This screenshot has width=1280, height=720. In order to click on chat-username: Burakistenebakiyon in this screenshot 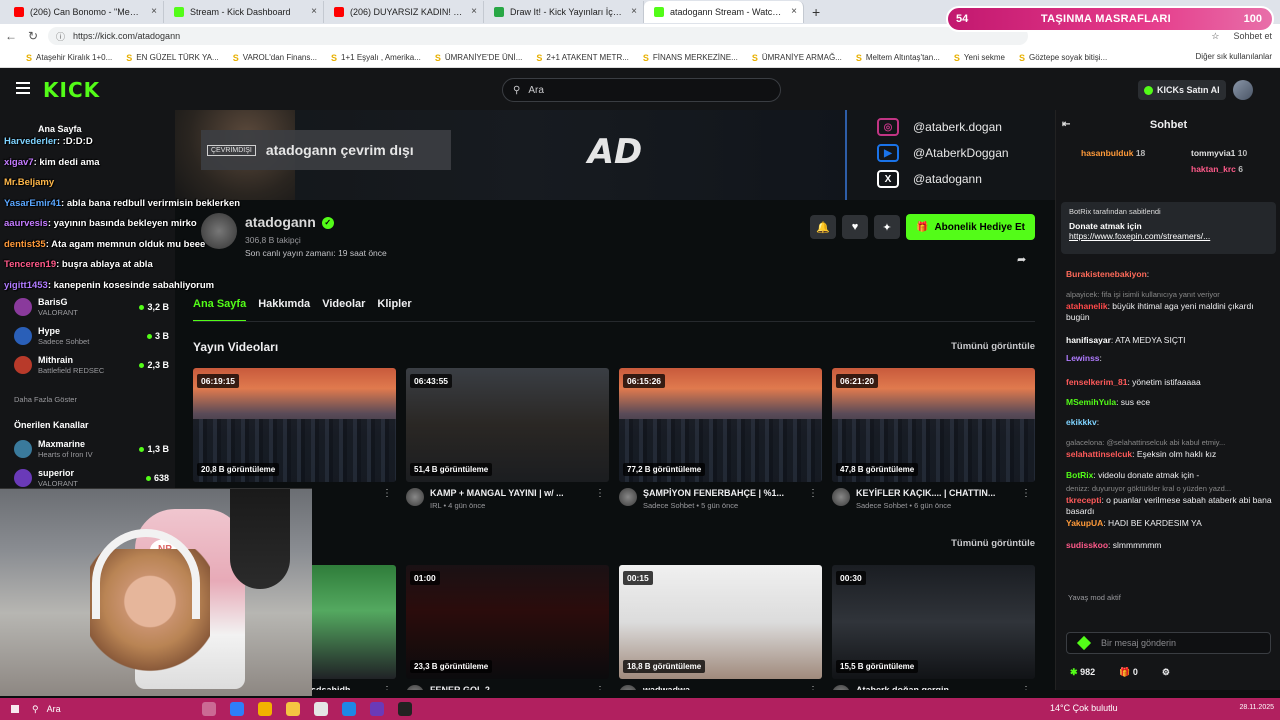, I will do `click(1106, 274)`.